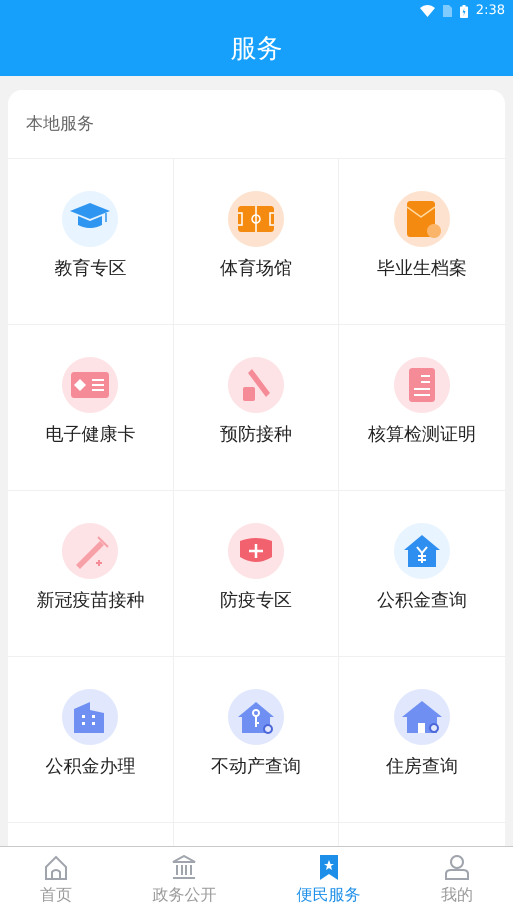 Image resolution: width=513 pixels, height=913 pixels. What do you see at coordinates (60, 124) in the screenshot?
I see `section-title: 本地服务` at bounding box center [60, 124].